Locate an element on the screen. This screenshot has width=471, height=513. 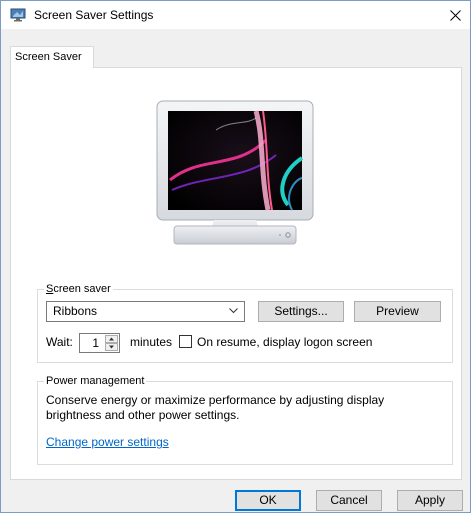
spin-up-arrow-icon is located at coordinates (111, 339).